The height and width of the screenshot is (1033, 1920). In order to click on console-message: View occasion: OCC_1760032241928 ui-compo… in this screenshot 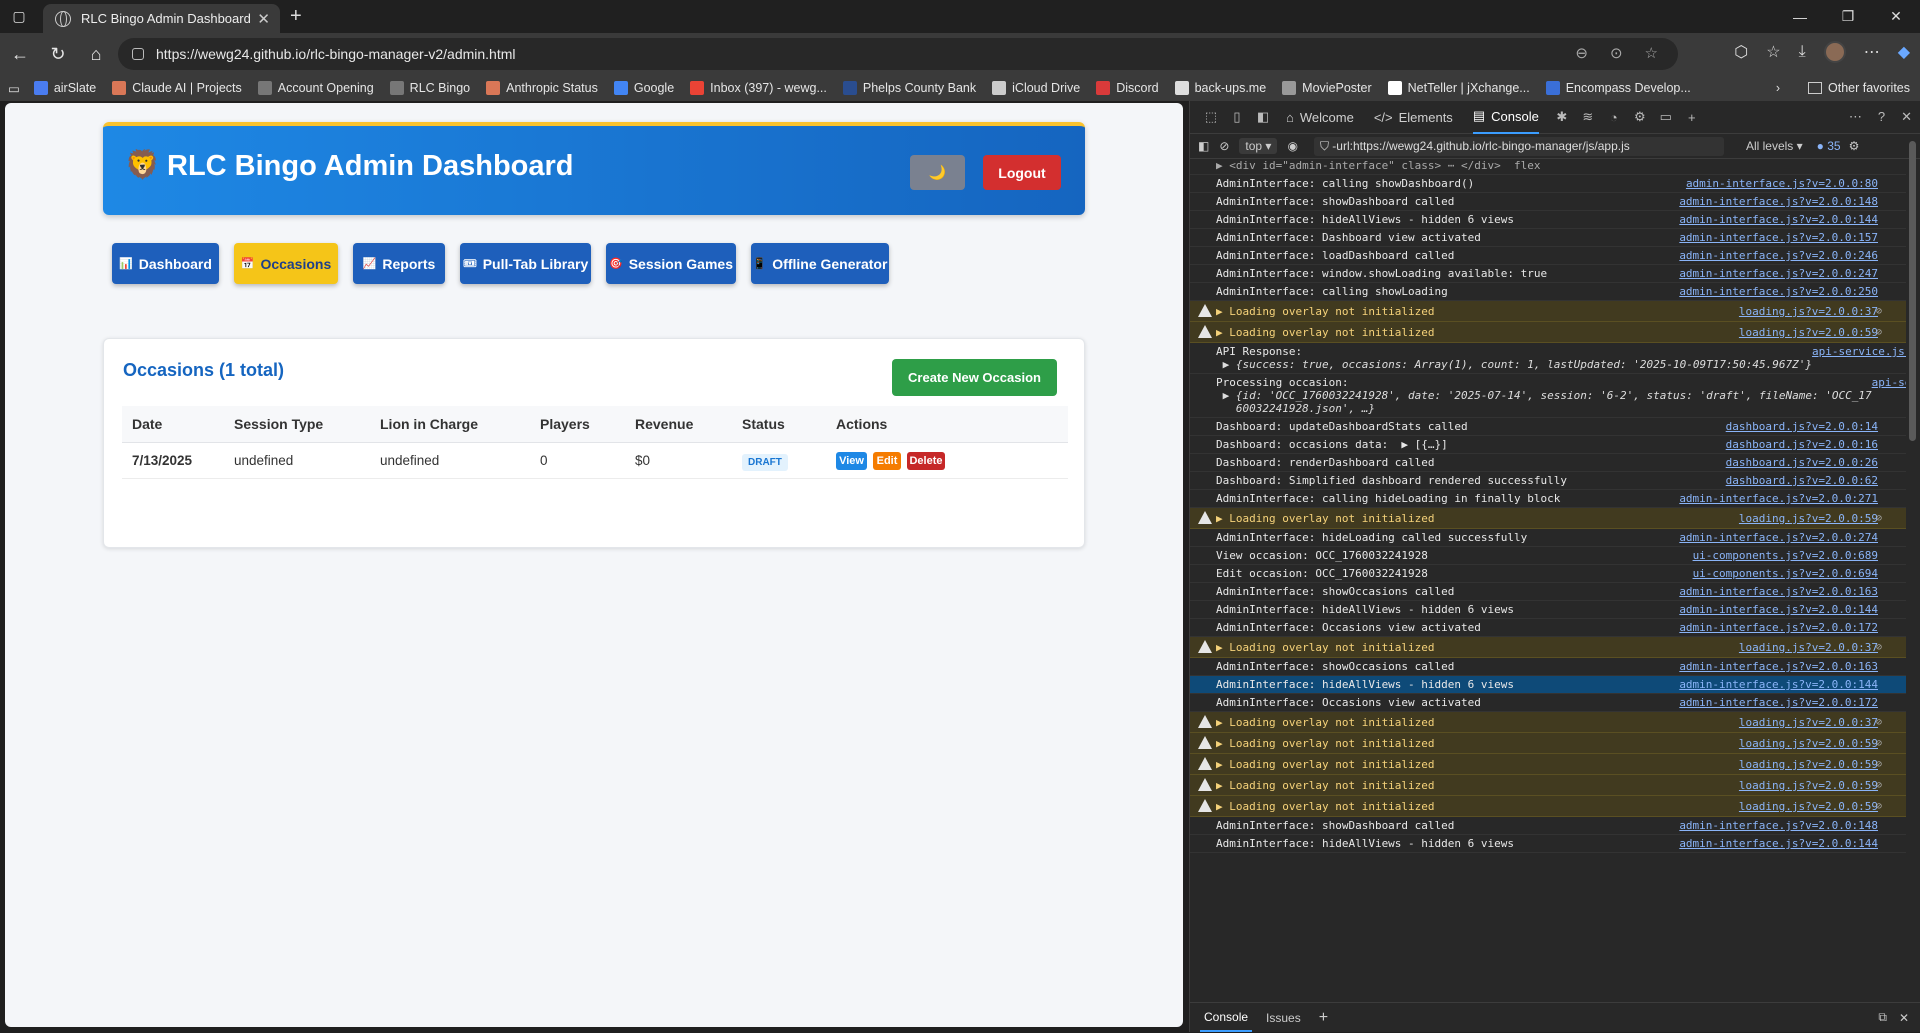, I will do `click(1548, 556)`.